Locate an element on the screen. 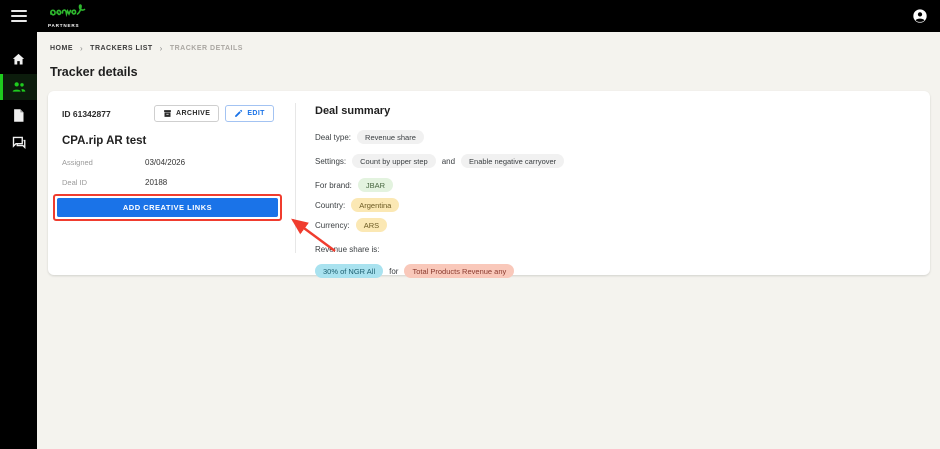 This screenshot has width=940, height=449. active-indicator is located at coordinates (1, 87).